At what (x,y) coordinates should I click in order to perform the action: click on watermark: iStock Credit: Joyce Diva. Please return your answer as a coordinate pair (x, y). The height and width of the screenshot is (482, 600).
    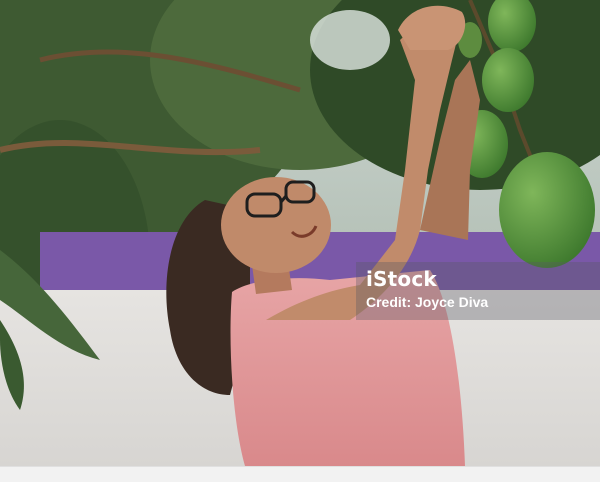
    Looking at the image, I should click on (478, 291).